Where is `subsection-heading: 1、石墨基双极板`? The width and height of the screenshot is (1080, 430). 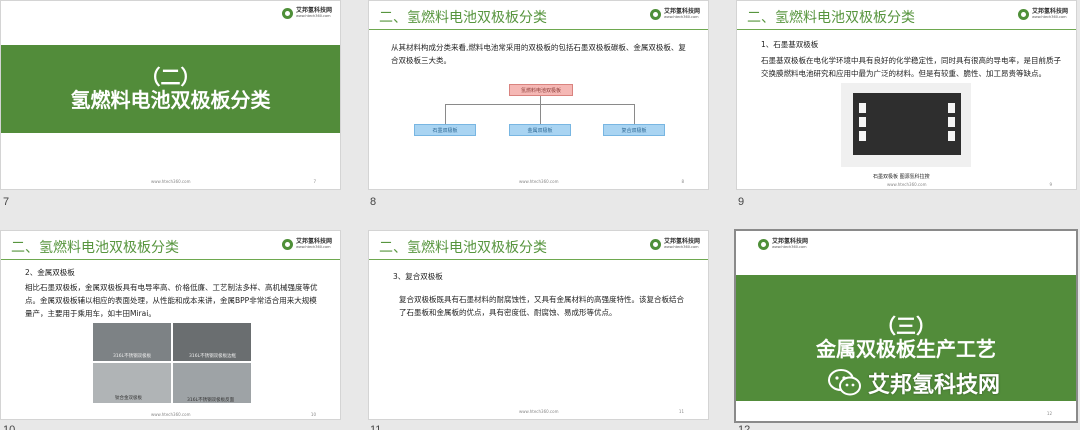
subsection-heading: 1、石墨基双极板 is located at coordinates (790, 44).